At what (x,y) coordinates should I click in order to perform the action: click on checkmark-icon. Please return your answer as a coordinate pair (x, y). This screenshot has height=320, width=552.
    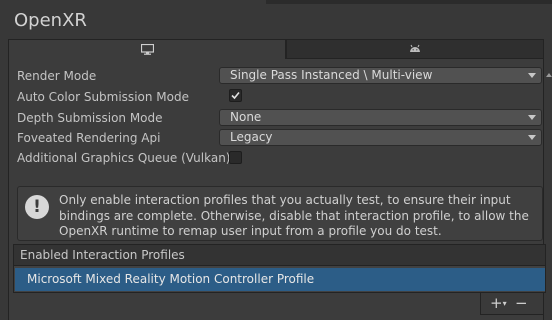
    Looking at the image, I should click on (235, 95).